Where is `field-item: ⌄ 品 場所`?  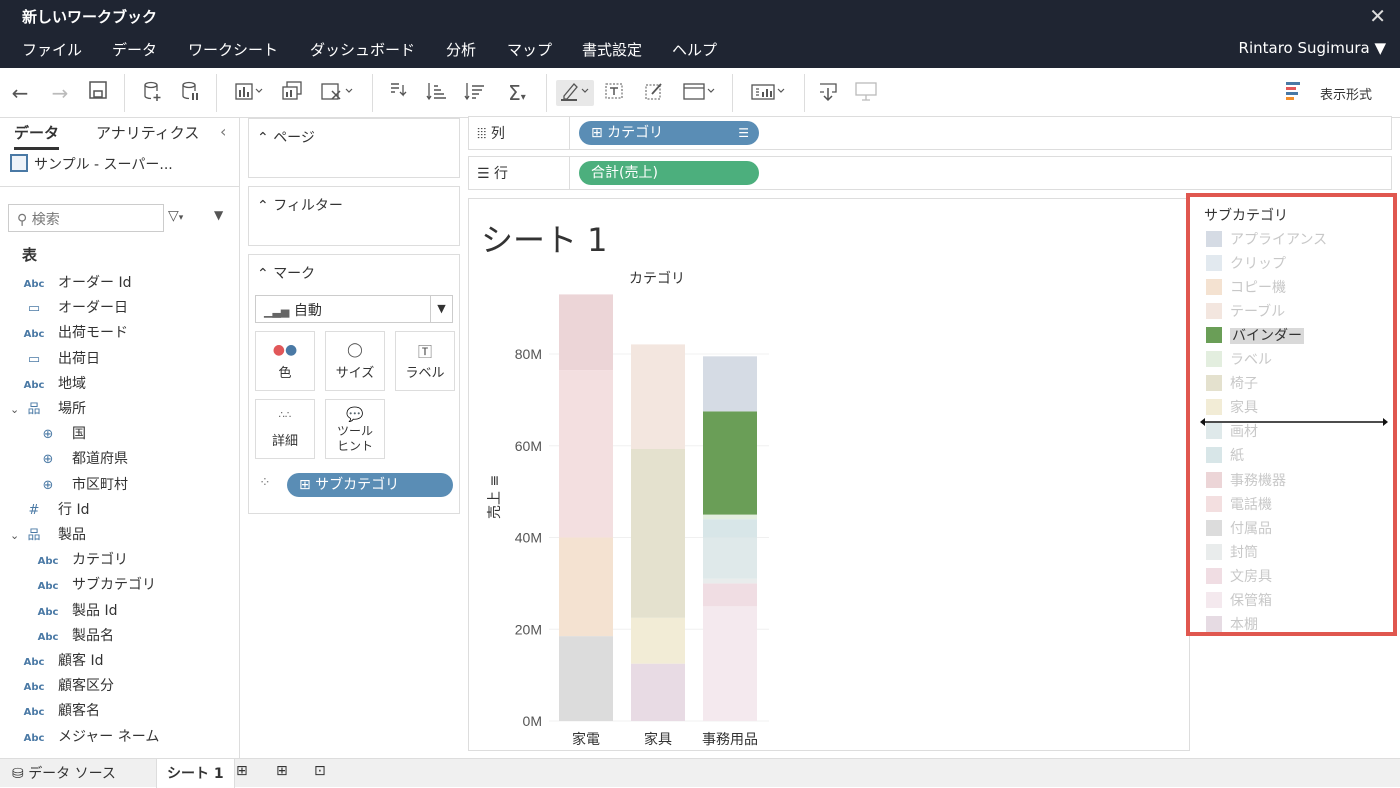
field-item: ⌄ 品 場所 is located at coordinates (48, 409).